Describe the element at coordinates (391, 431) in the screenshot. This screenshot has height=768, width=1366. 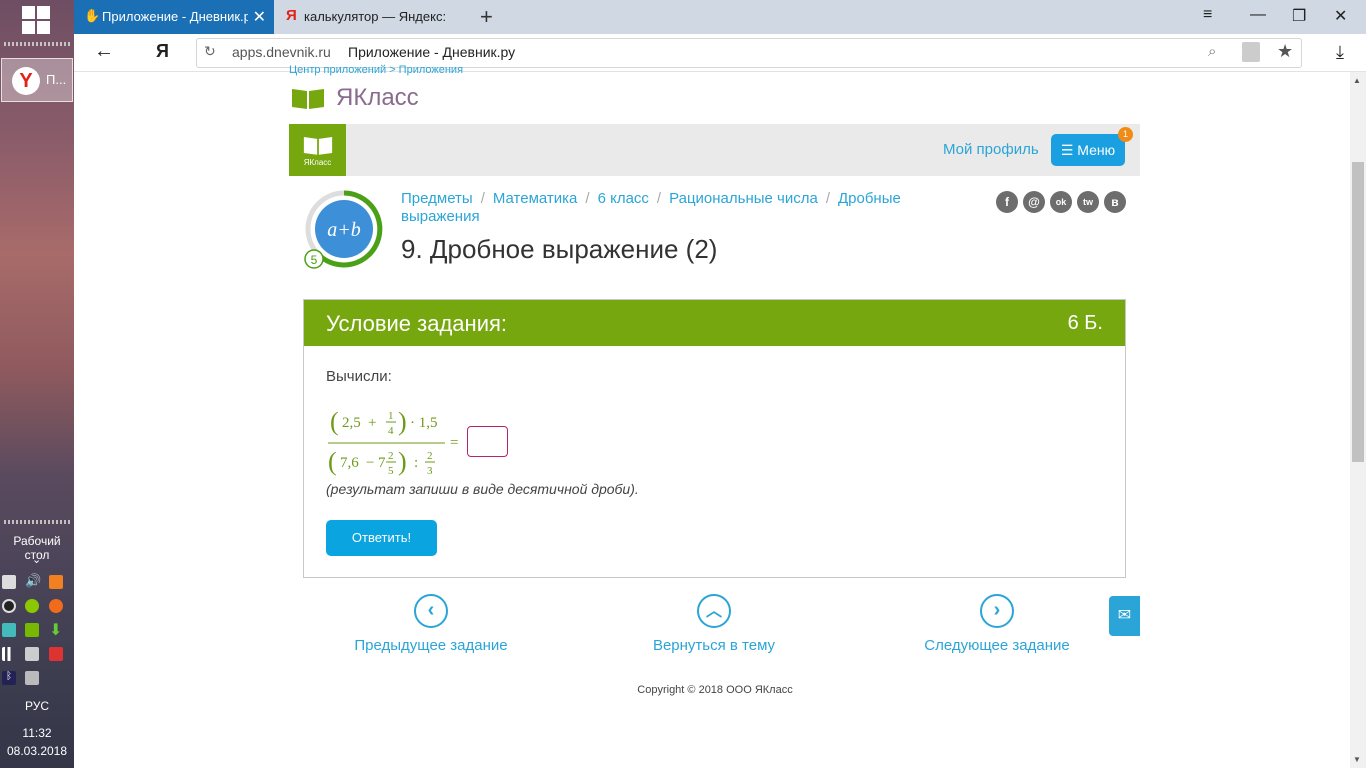
I see `svg-text: 4` at that location.